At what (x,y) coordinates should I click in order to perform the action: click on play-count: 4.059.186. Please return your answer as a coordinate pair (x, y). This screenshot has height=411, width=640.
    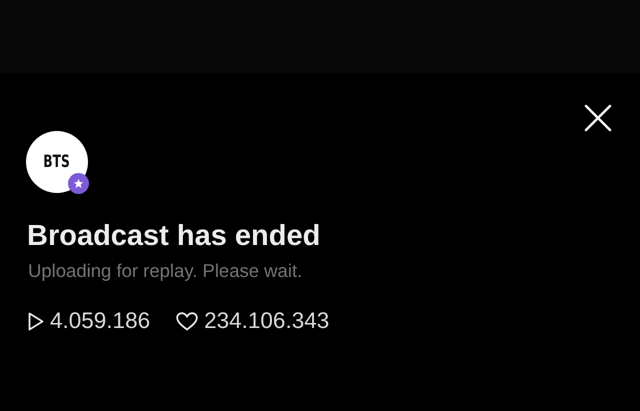
    Looking at the image, I should click on (100, 321).